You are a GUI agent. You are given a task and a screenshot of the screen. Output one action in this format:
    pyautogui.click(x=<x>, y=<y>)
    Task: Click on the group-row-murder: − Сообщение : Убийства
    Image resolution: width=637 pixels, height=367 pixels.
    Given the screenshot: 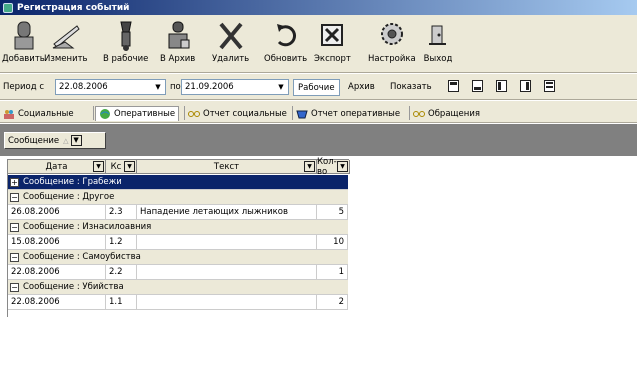 What is the action you would take?
    pyautogui.click(x=178, y=287)
    